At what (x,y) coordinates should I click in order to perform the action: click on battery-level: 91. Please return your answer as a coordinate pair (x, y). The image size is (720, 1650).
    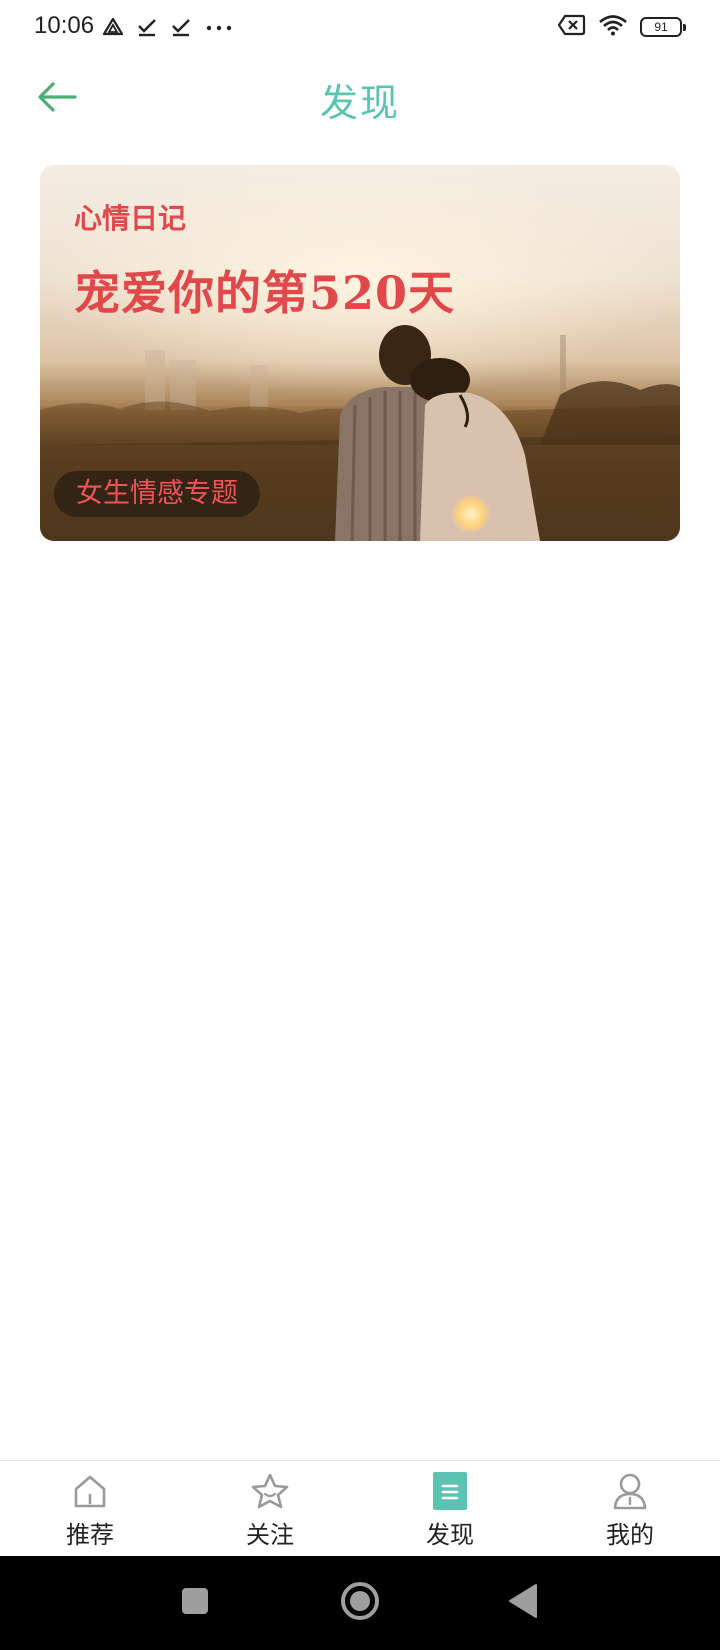
    Looking at the image, I should click on (661, 27).